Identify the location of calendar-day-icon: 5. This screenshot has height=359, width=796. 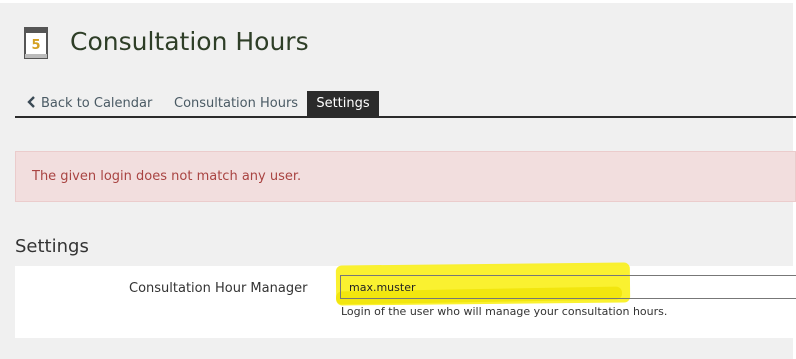
(36, 43).